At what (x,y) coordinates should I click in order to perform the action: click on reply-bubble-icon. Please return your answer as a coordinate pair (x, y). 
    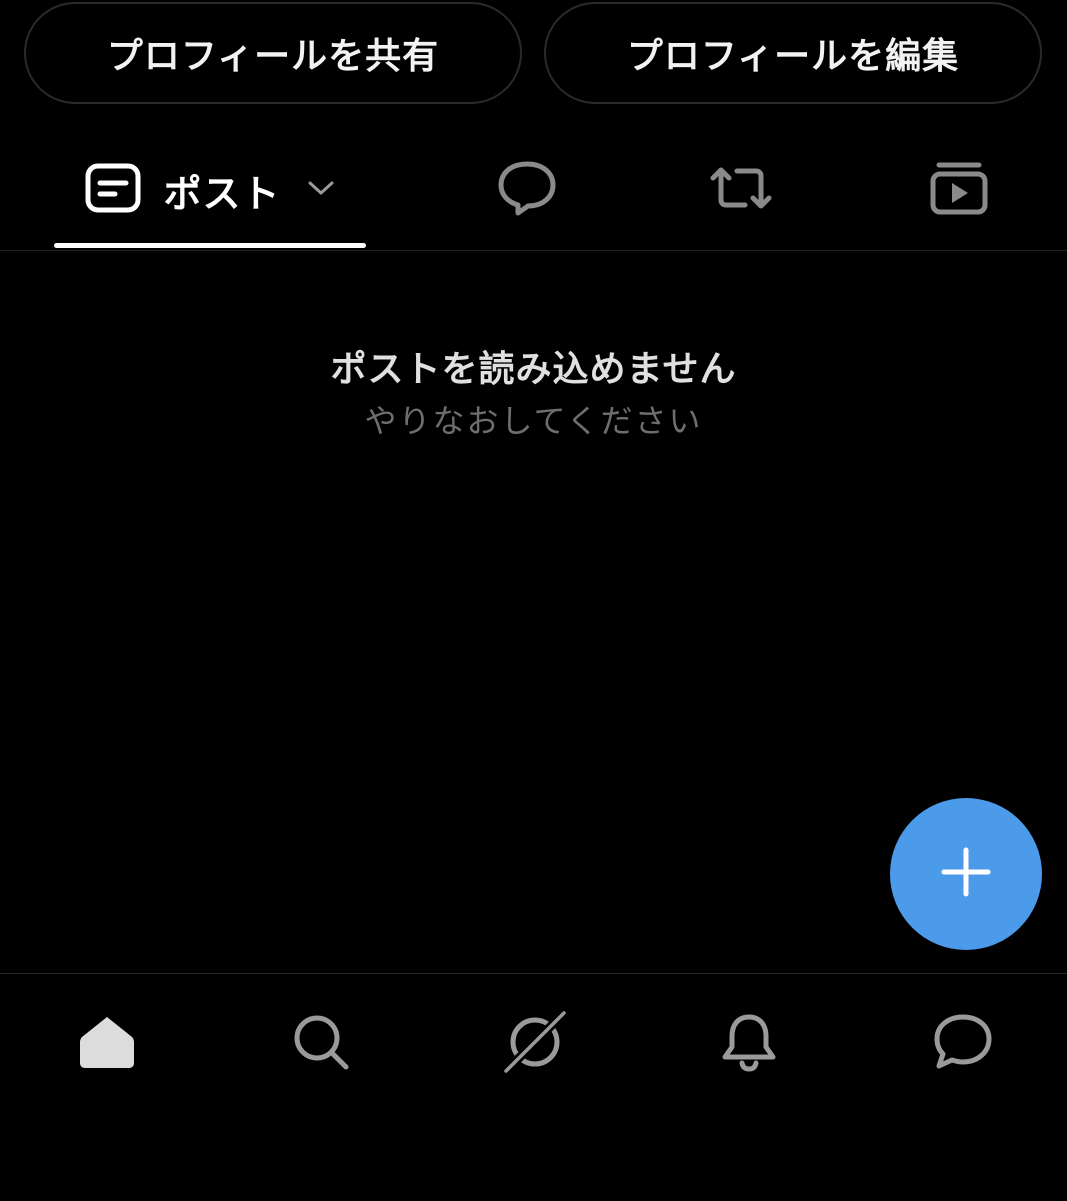
    Looking at the image, I should click on (527, 190).